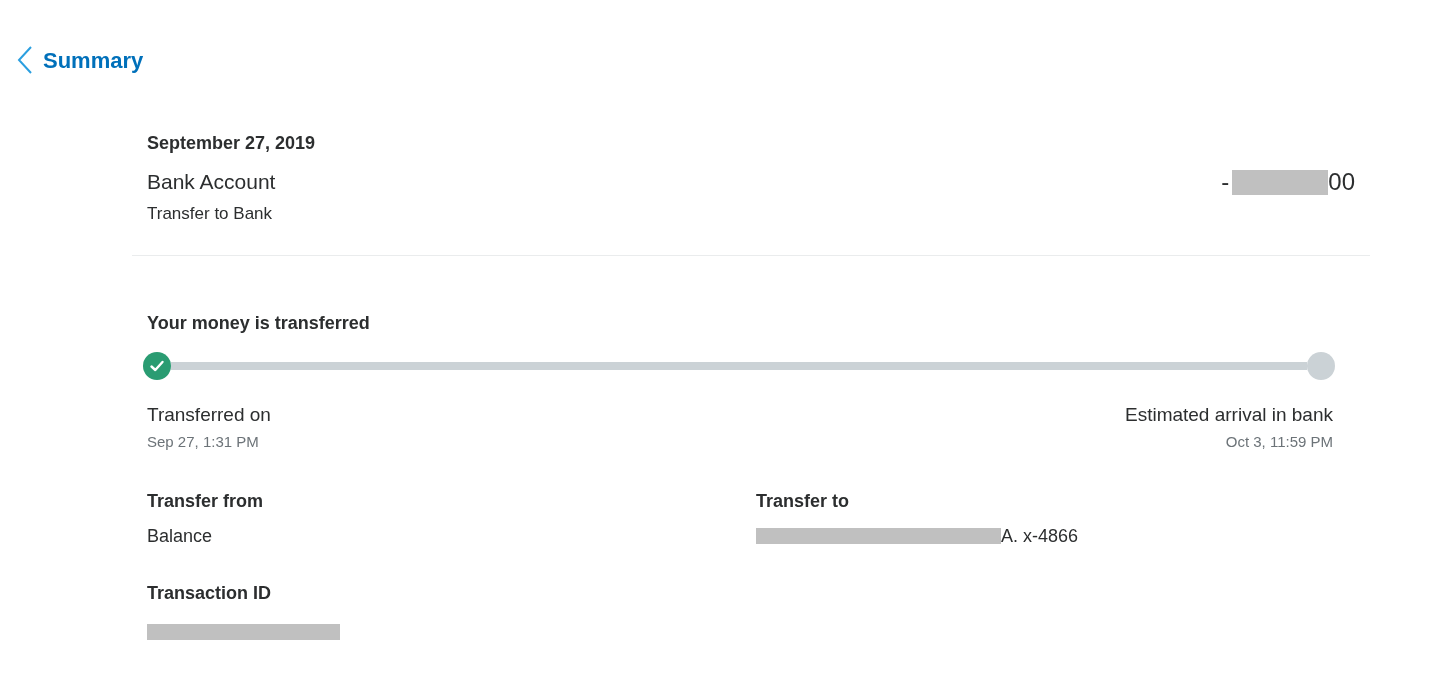  What do you see at coordinates (1279, 442) in the screenshot?
I see `step-time: Oct 3, 11:59 PM` at bounding box center [1279, 442].